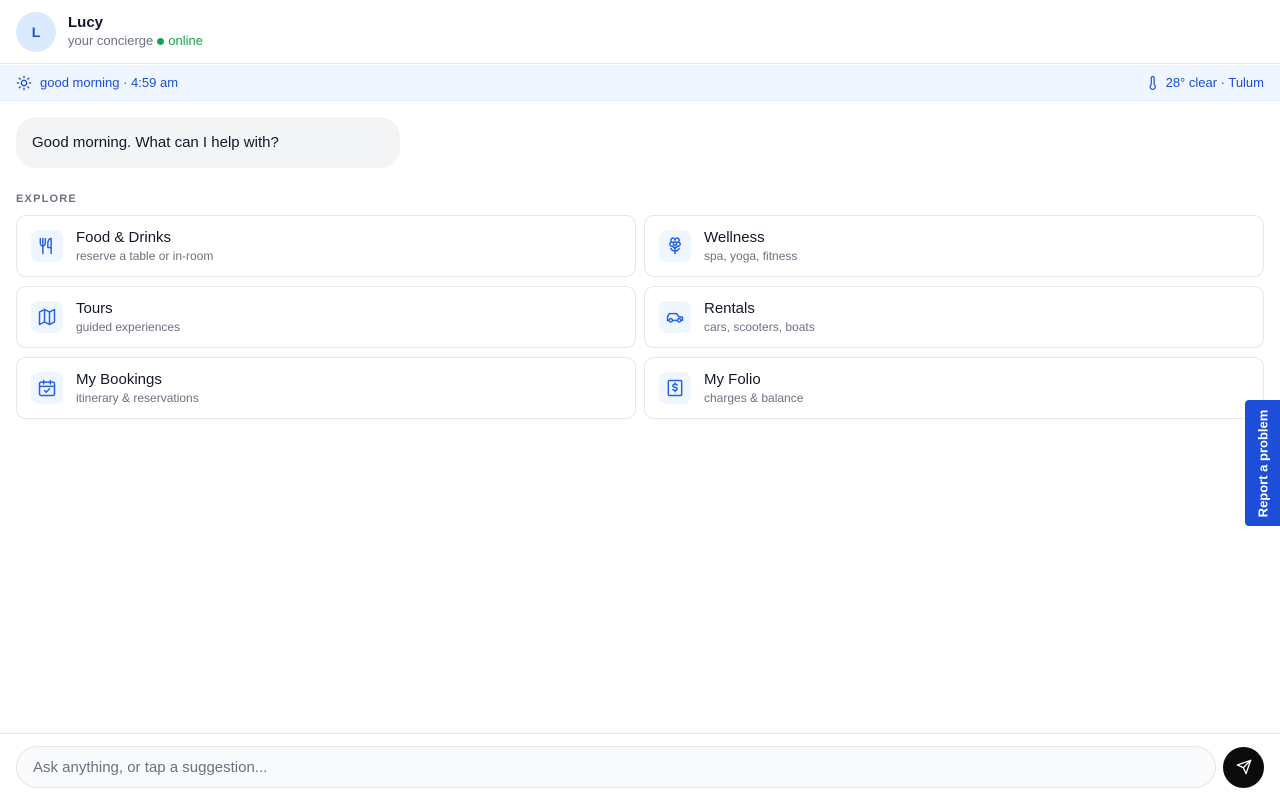  What do you see at coordinates (47, 317) in the screenshot?
I see `map-icon` at bounding box center [47, 317].